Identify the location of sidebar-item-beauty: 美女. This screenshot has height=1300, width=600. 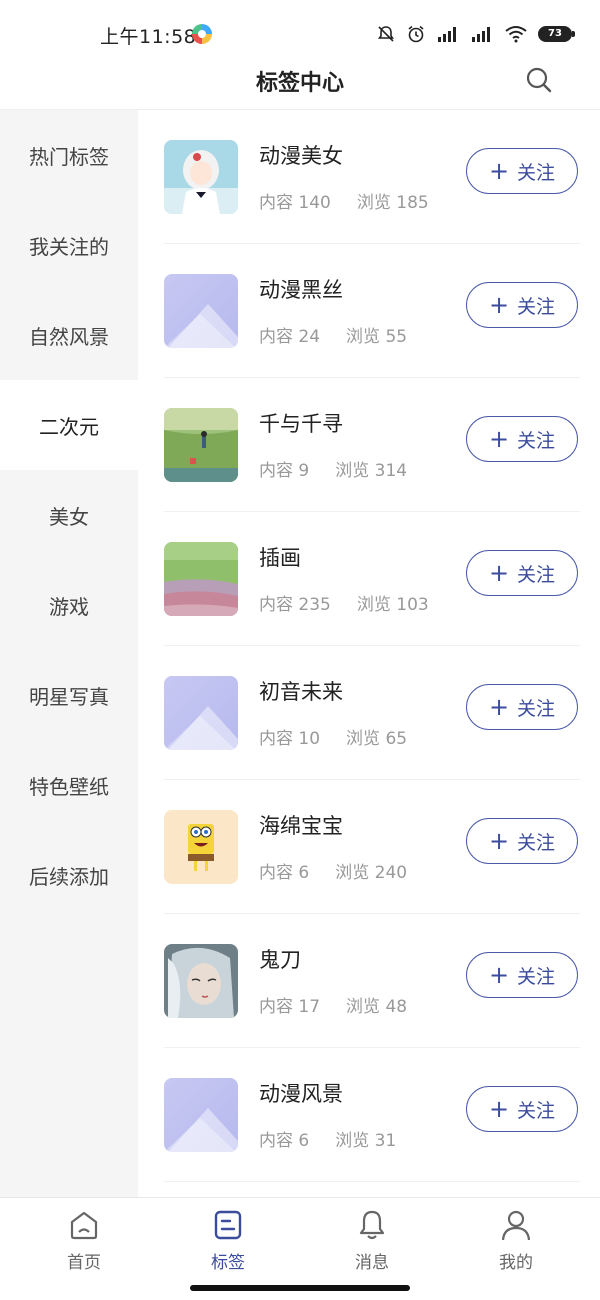
(69, 515).